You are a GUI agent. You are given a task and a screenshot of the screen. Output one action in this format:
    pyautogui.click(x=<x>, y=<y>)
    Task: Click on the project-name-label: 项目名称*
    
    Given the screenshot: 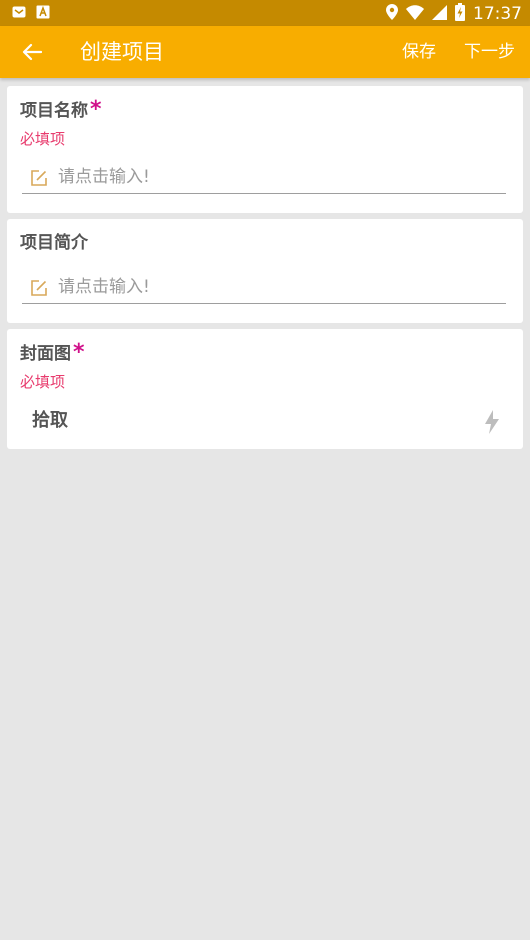 What is the action you would take?
    pyautogui.click(x=61, y=110)
    